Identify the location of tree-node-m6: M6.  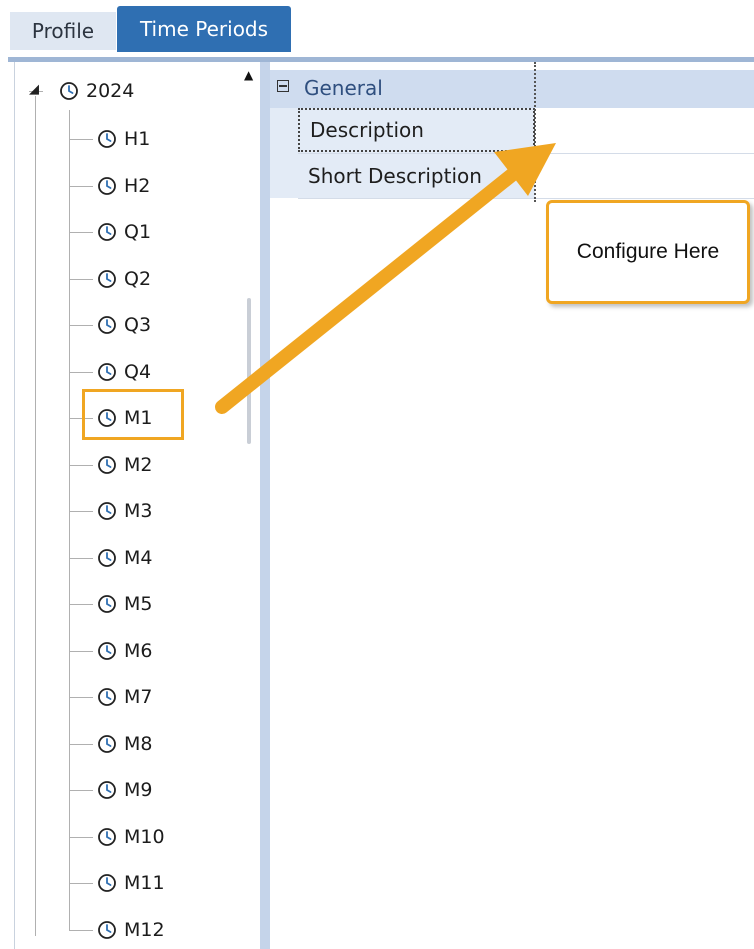
(124, 651).